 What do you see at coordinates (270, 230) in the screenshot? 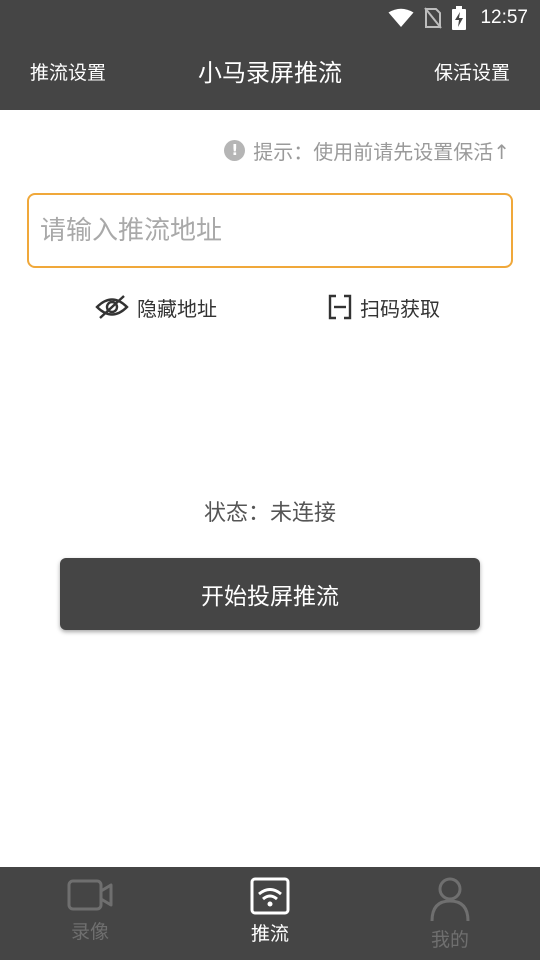
I see `stream-url-input` at bounding box center [270, 230].